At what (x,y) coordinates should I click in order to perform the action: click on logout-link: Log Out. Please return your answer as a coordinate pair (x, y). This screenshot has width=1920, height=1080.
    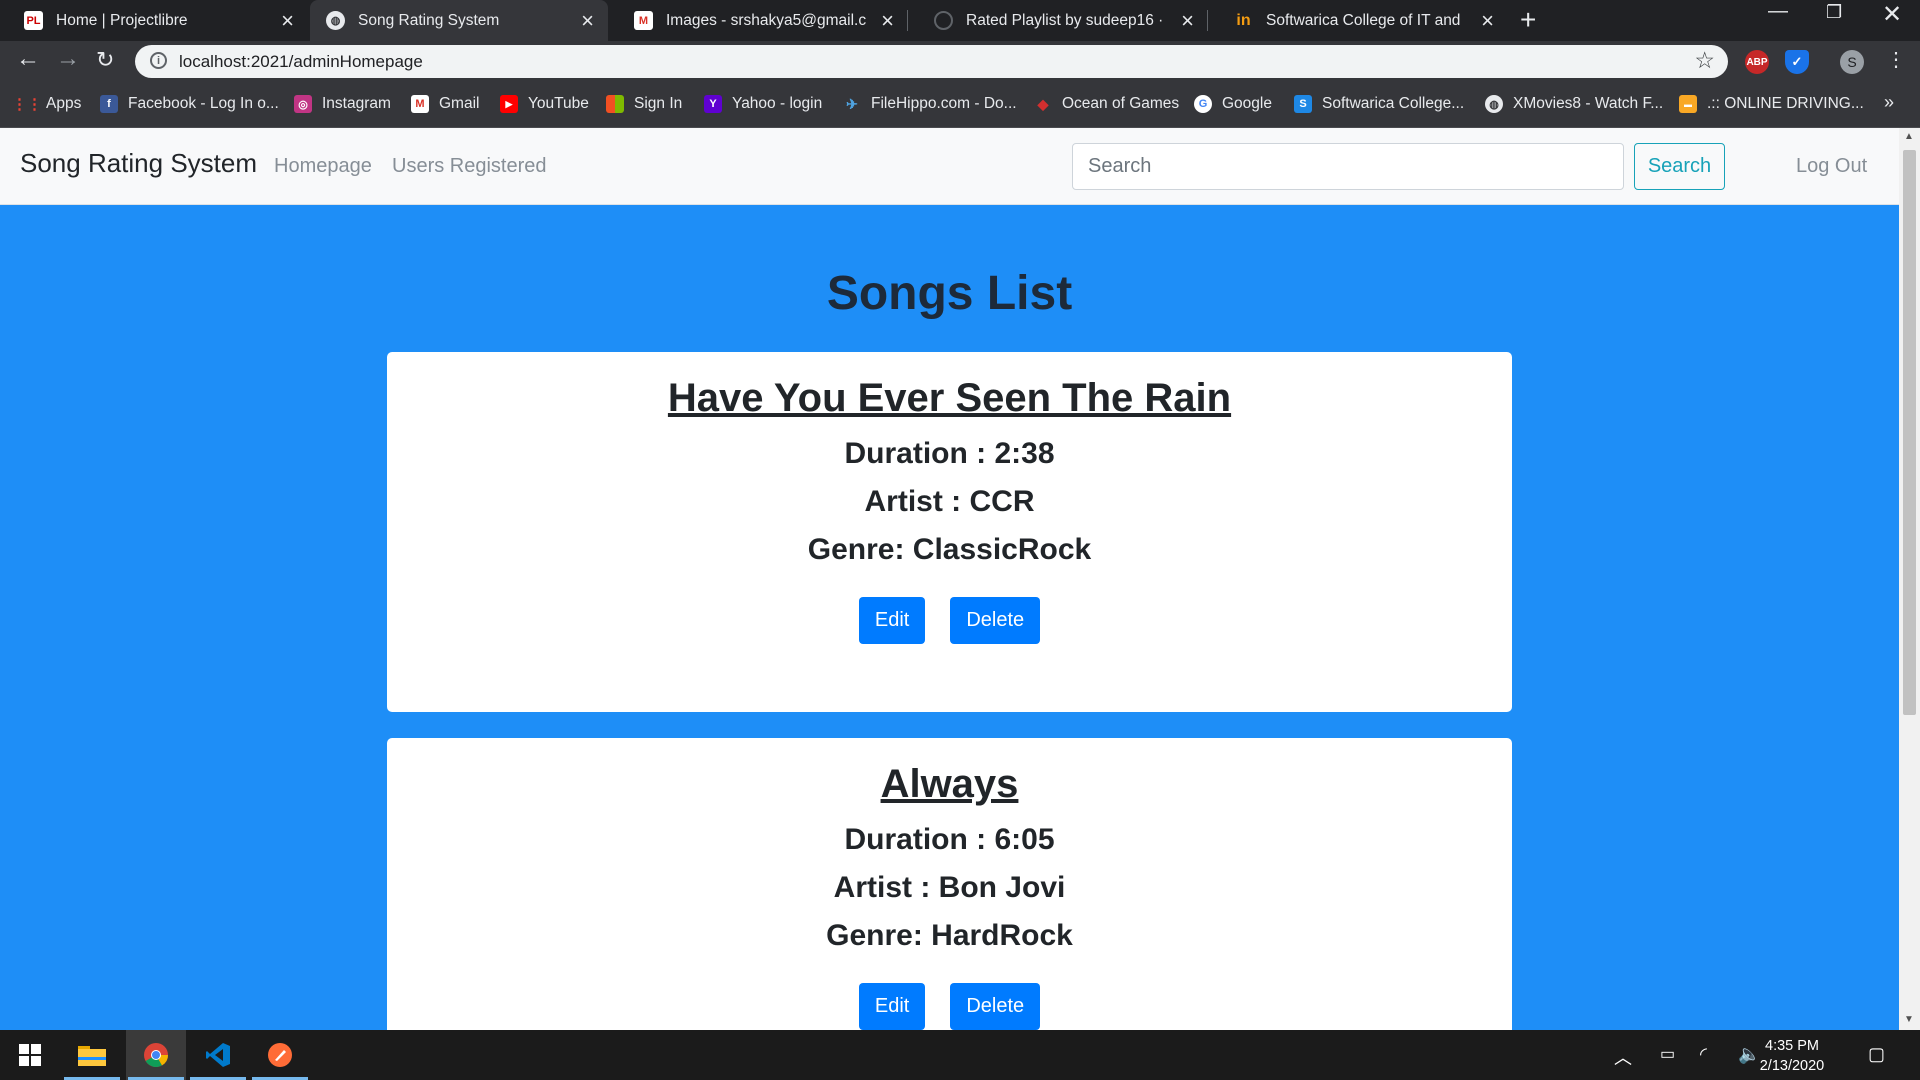
    Looking at the image, I should click on (1831, 166).